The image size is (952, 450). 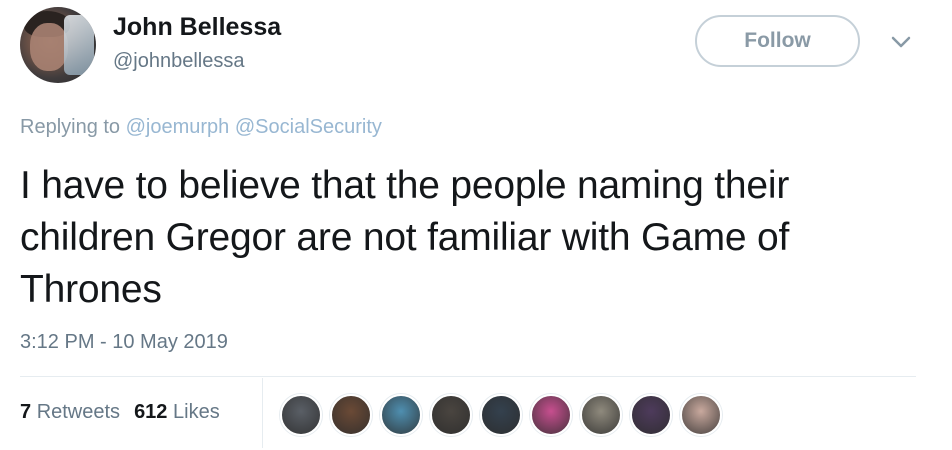 What do you see at coordinates (124, 342) in the screenshot?
I see `tweet-timestamp: 3:12 PM - 10 May 2019` at bounding box center [124, 342].